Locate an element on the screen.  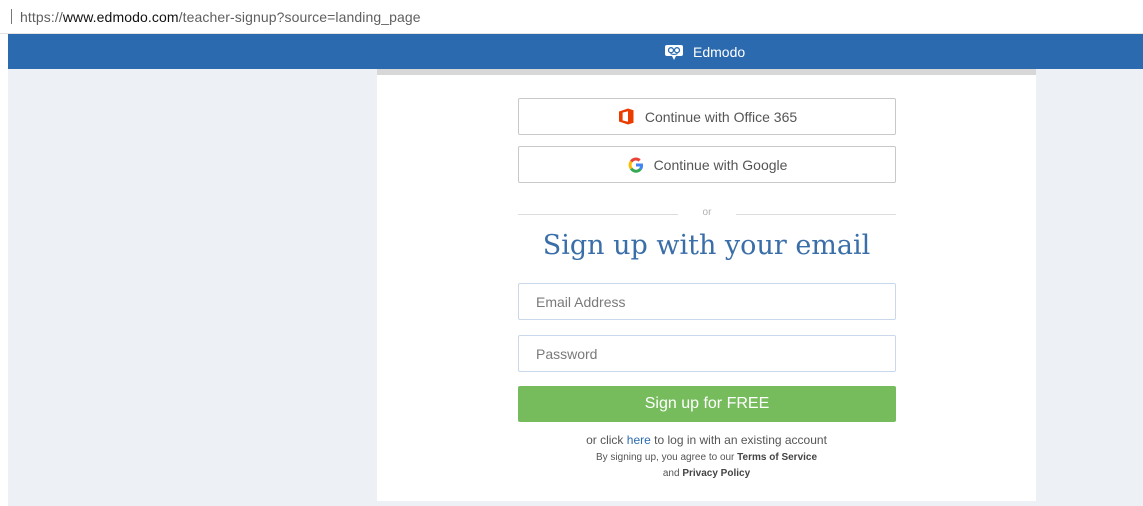
office-button-label: Continue with Office 365 is located at coordinates (721, 116).